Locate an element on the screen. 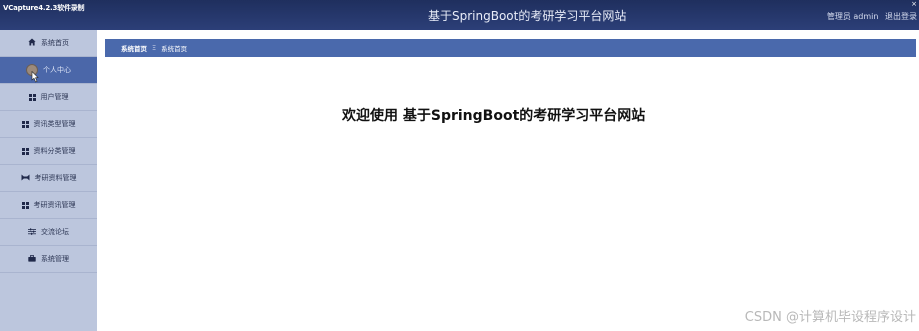 This screenshot has width=919, height=331. sidebar-item-label: 交流论坛 is located at coordinates (55, 232).